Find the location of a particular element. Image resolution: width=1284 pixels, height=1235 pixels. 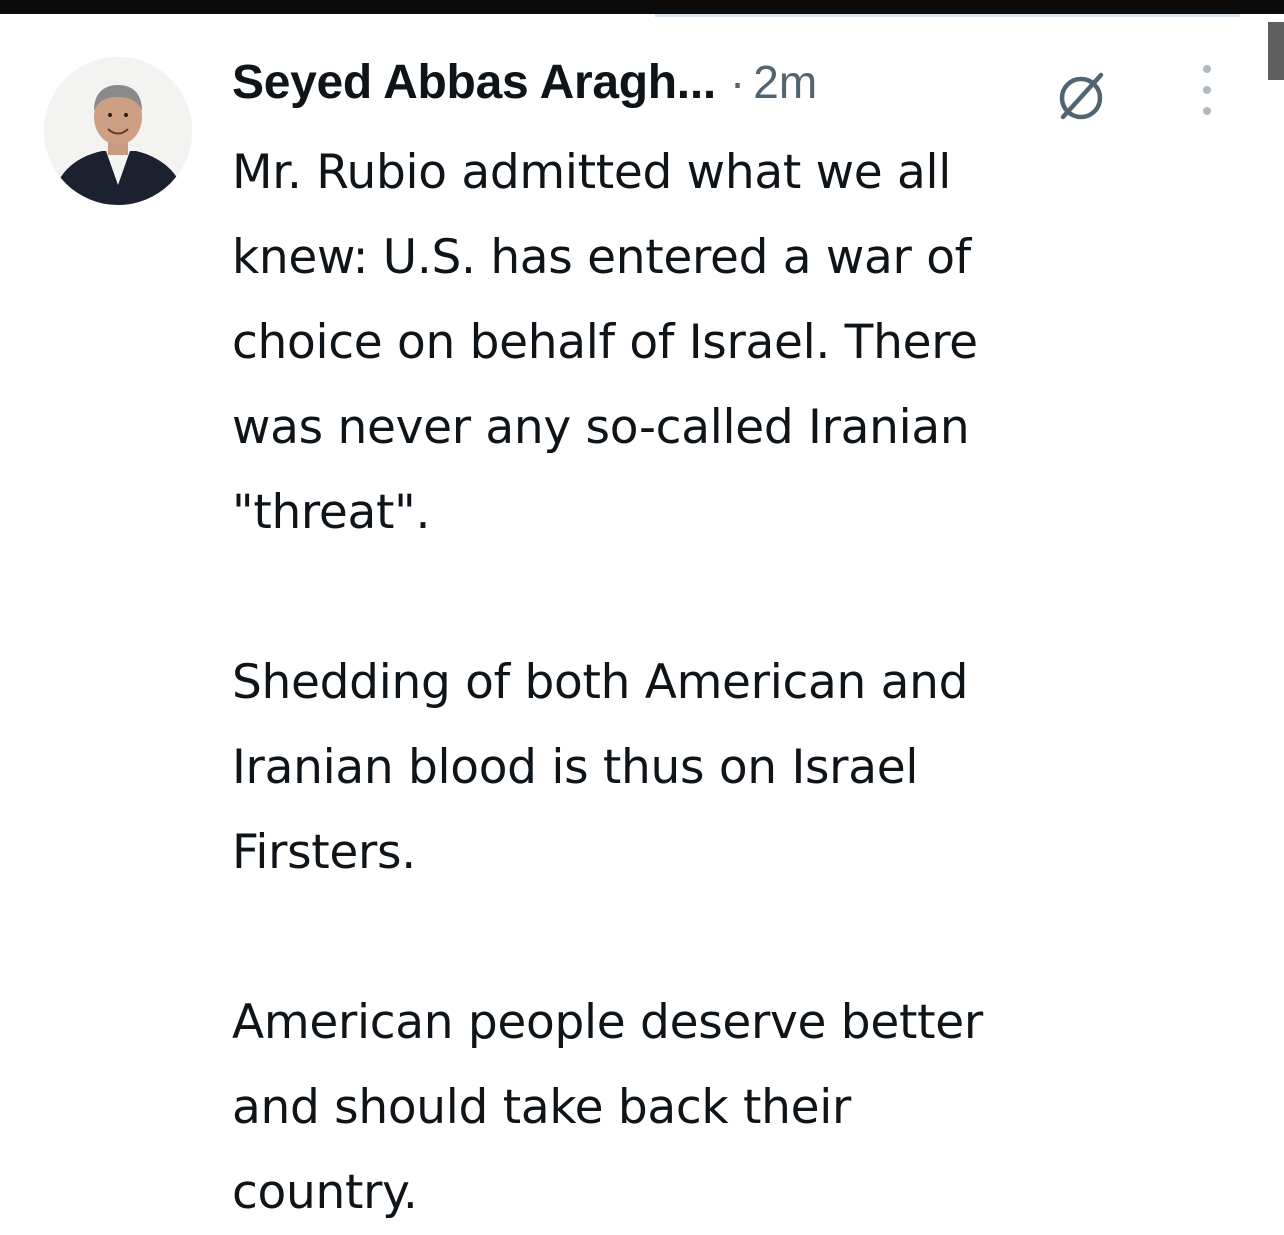

grok-icon is located at coordinates (1081, 96).